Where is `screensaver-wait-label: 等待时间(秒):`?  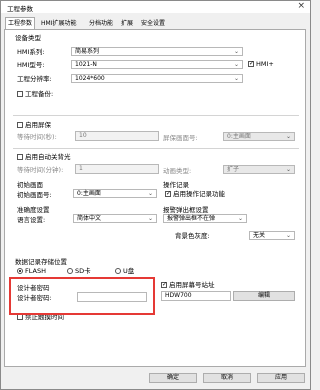
screensaver-wait-label: 等待时间(秒): is located at coordinates (37, 137).